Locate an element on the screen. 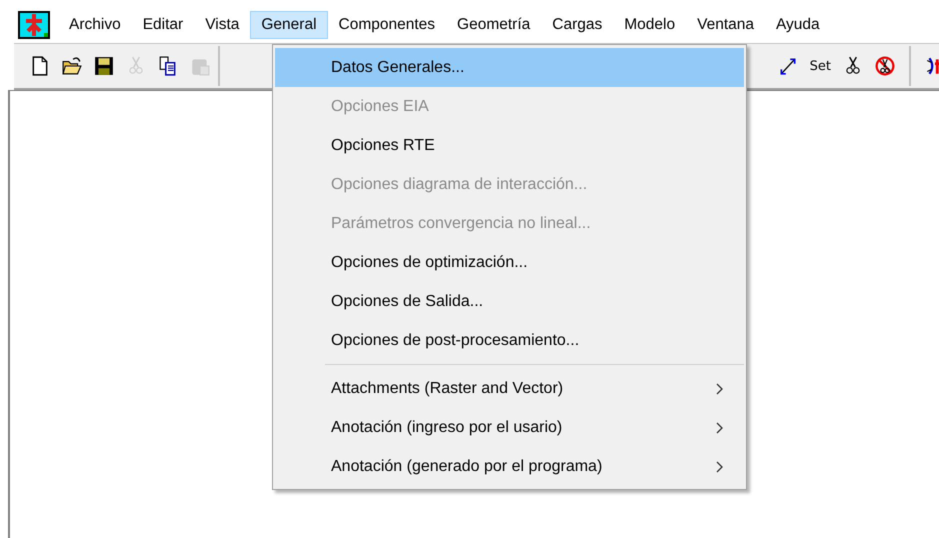 This screenshot has width=939, height=538. no-scissors-button is located at coordinates (885, 66).